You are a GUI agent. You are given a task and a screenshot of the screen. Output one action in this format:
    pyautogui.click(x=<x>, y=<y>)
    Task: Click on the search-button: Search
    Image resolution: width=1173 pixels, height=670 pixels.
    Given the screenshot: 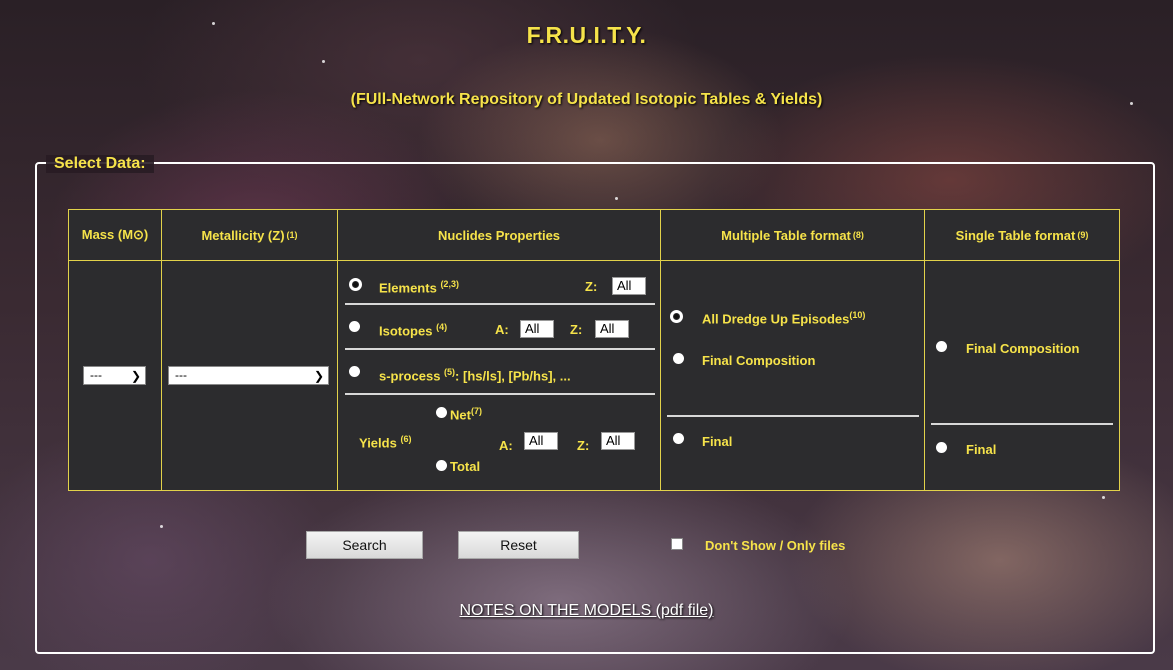 What is the action you would take?
    pyautogui.click(x=364, y=545)
    